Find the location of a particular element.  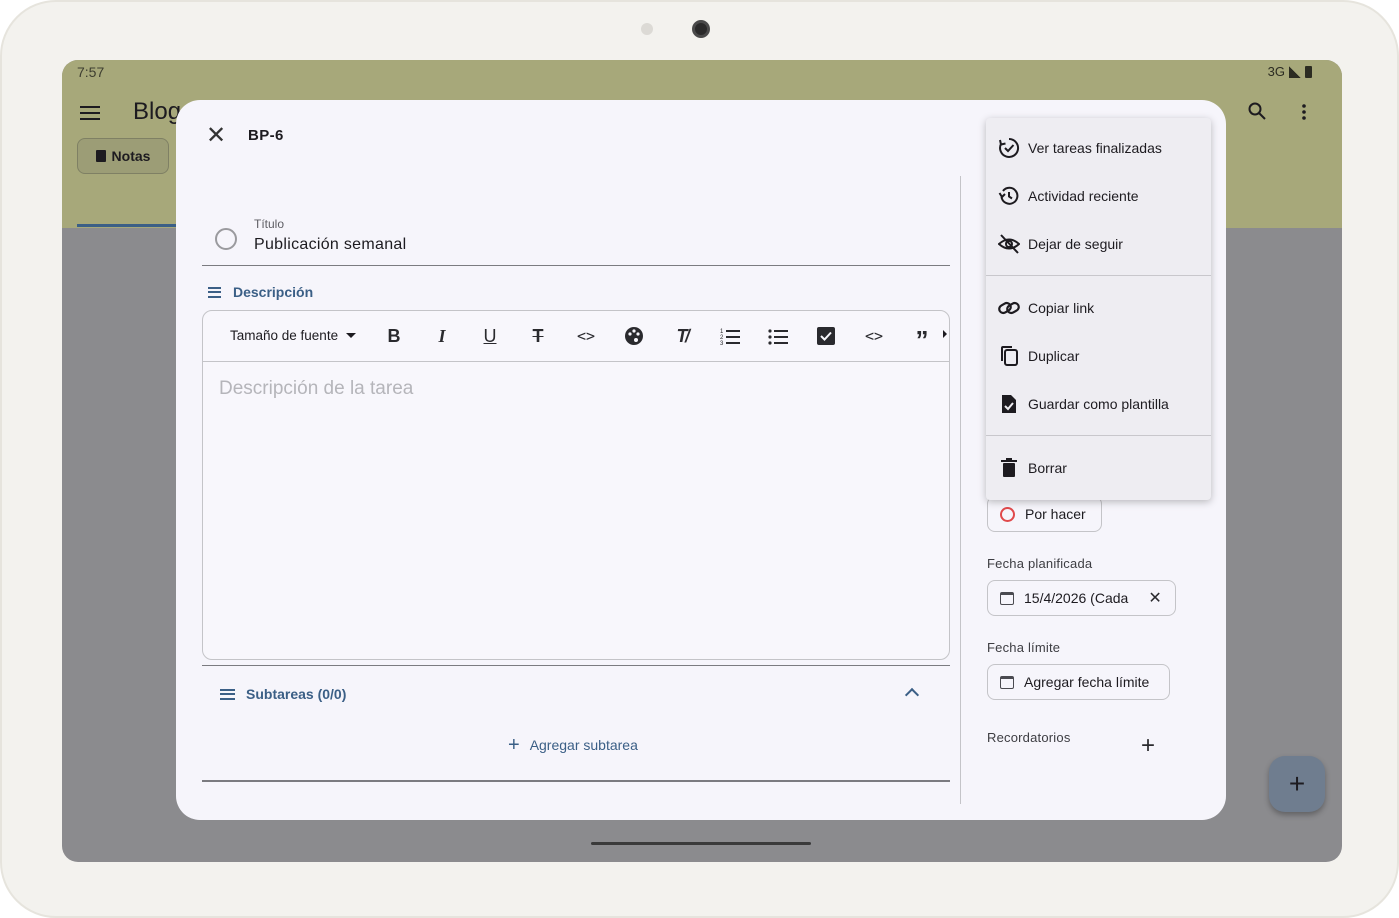

status-label: Por hacer is located at coordinates (1055, 514).